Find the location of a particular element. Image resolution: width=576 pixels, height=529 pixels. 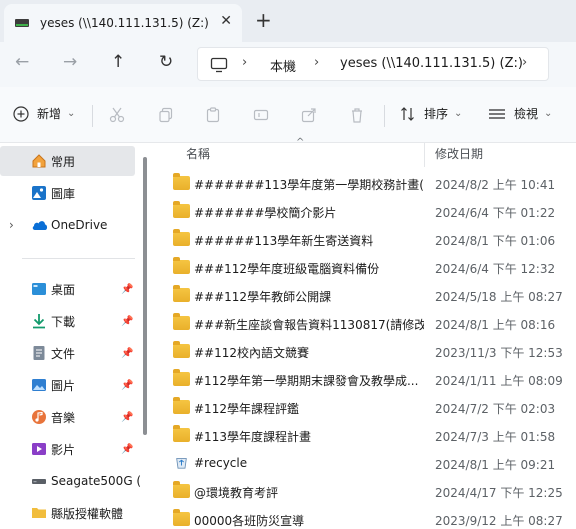

column-date-modified: 修改日期 is located at coordinates (459, 153).